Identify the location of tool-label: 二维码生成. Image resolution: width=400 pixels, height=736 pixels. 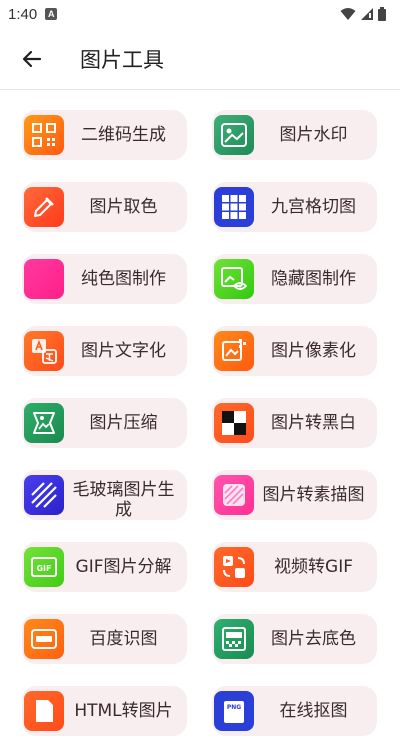
(123, 135).